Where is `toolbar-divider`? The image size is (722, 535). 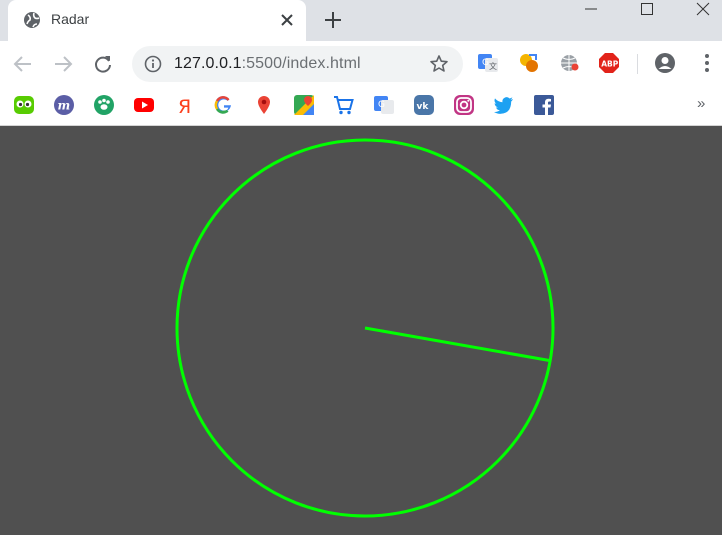 toolbar-divider is located at coordinates (637, 64).